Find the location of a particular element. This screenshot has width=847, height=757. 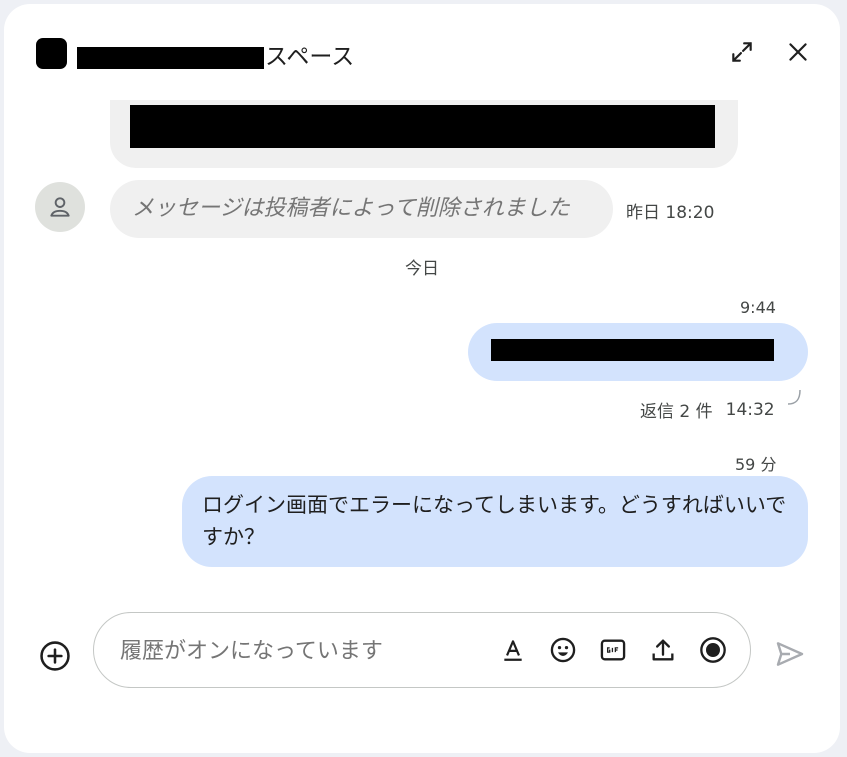

send-button is located at coordinates (790, 654).